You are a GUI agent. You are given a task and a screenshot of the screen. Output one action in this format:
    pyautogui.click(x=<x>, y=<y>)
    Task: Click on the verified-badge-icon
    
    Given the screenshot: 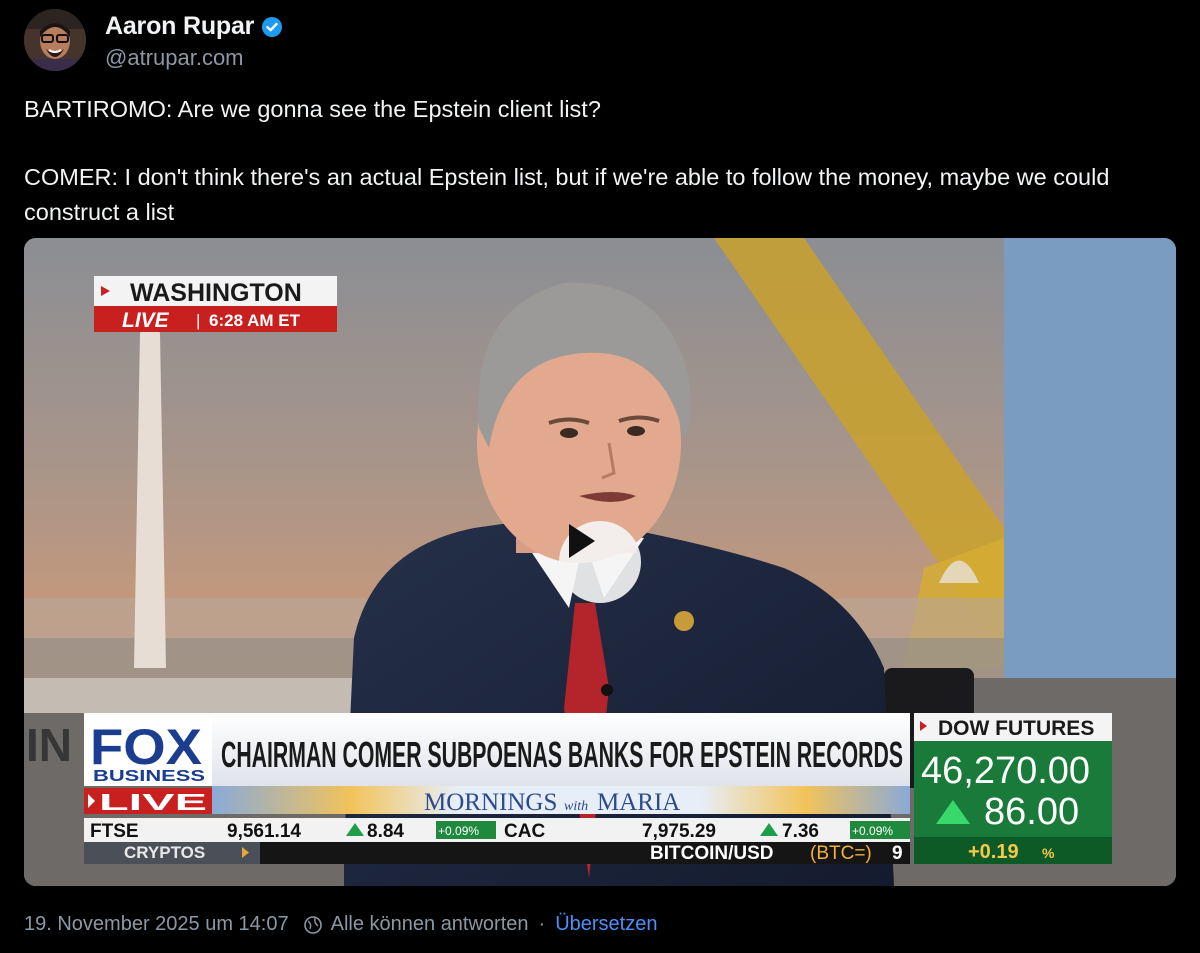 What is the action you would take?
    pyautogui.click(x=272, y=26)
    